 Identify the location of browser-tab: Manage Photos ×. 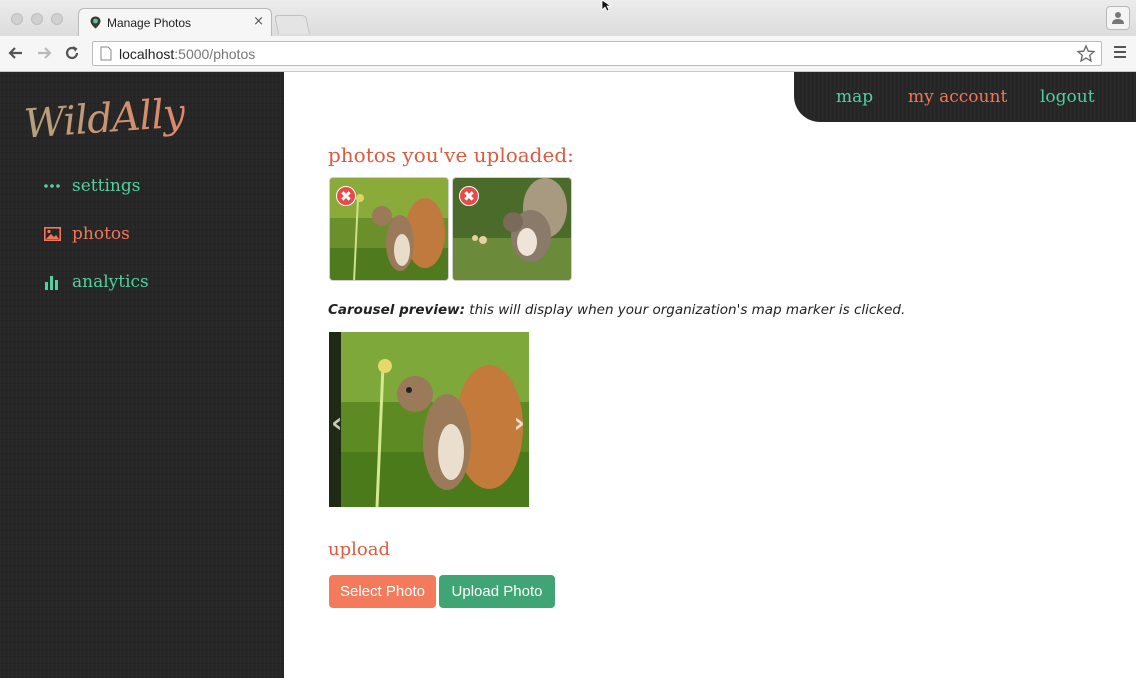
(175, 22).